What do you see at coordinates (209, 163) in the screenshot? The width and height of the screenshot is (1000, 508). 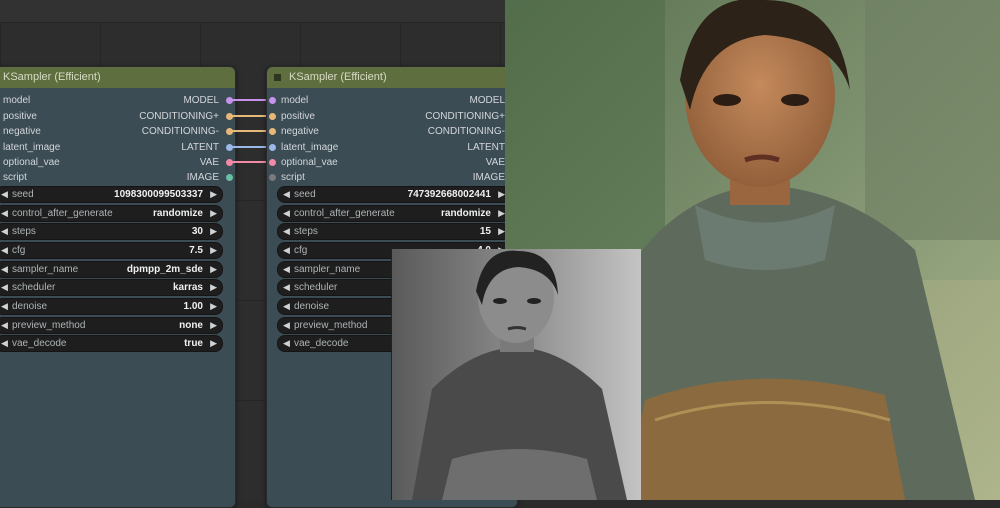 I see `node-1-output-vae: VAE` at bounding box center [209, 163].